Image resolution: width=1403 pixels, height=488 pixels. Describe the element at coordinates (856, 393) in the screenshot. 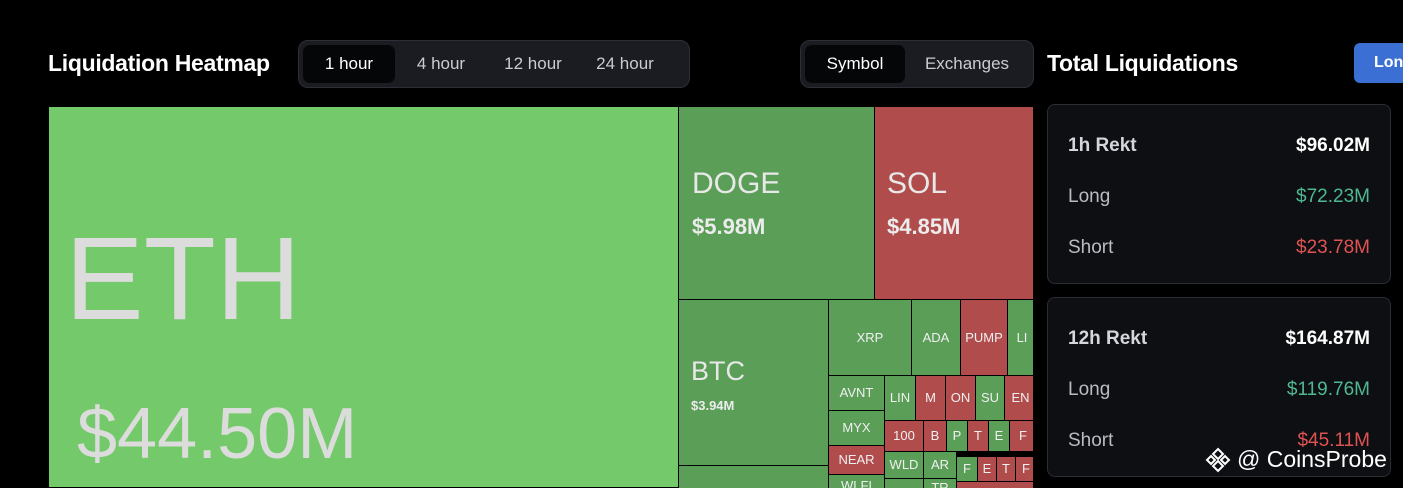

I see `tile-avnt: AVNT` at that location.